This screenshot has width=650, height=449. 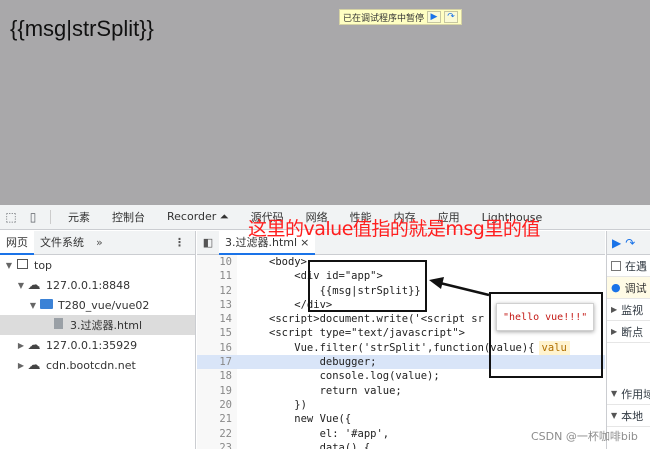 I want to click on tree-item-label: 127.0.0.1:8848, so click(x=88, y=285).